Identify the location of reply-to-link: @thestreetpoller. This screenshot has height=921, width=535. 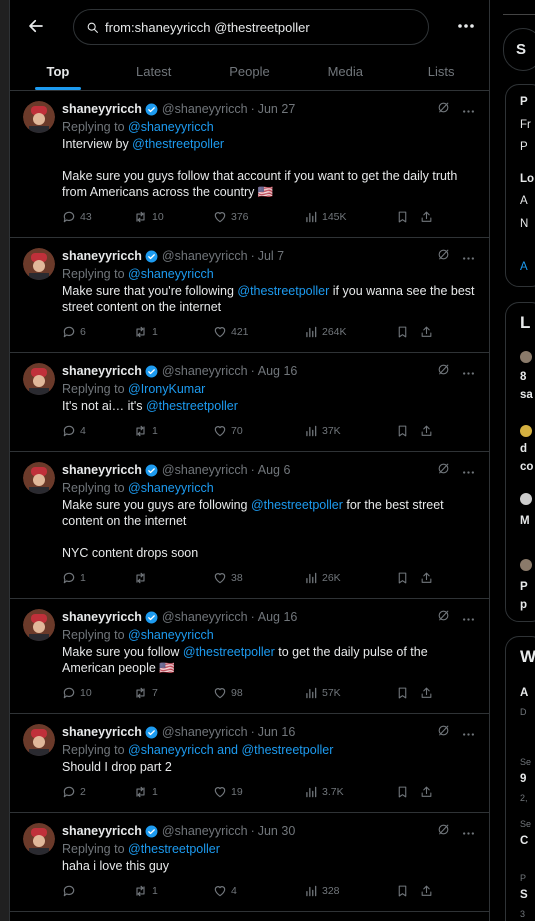
(174, 849).